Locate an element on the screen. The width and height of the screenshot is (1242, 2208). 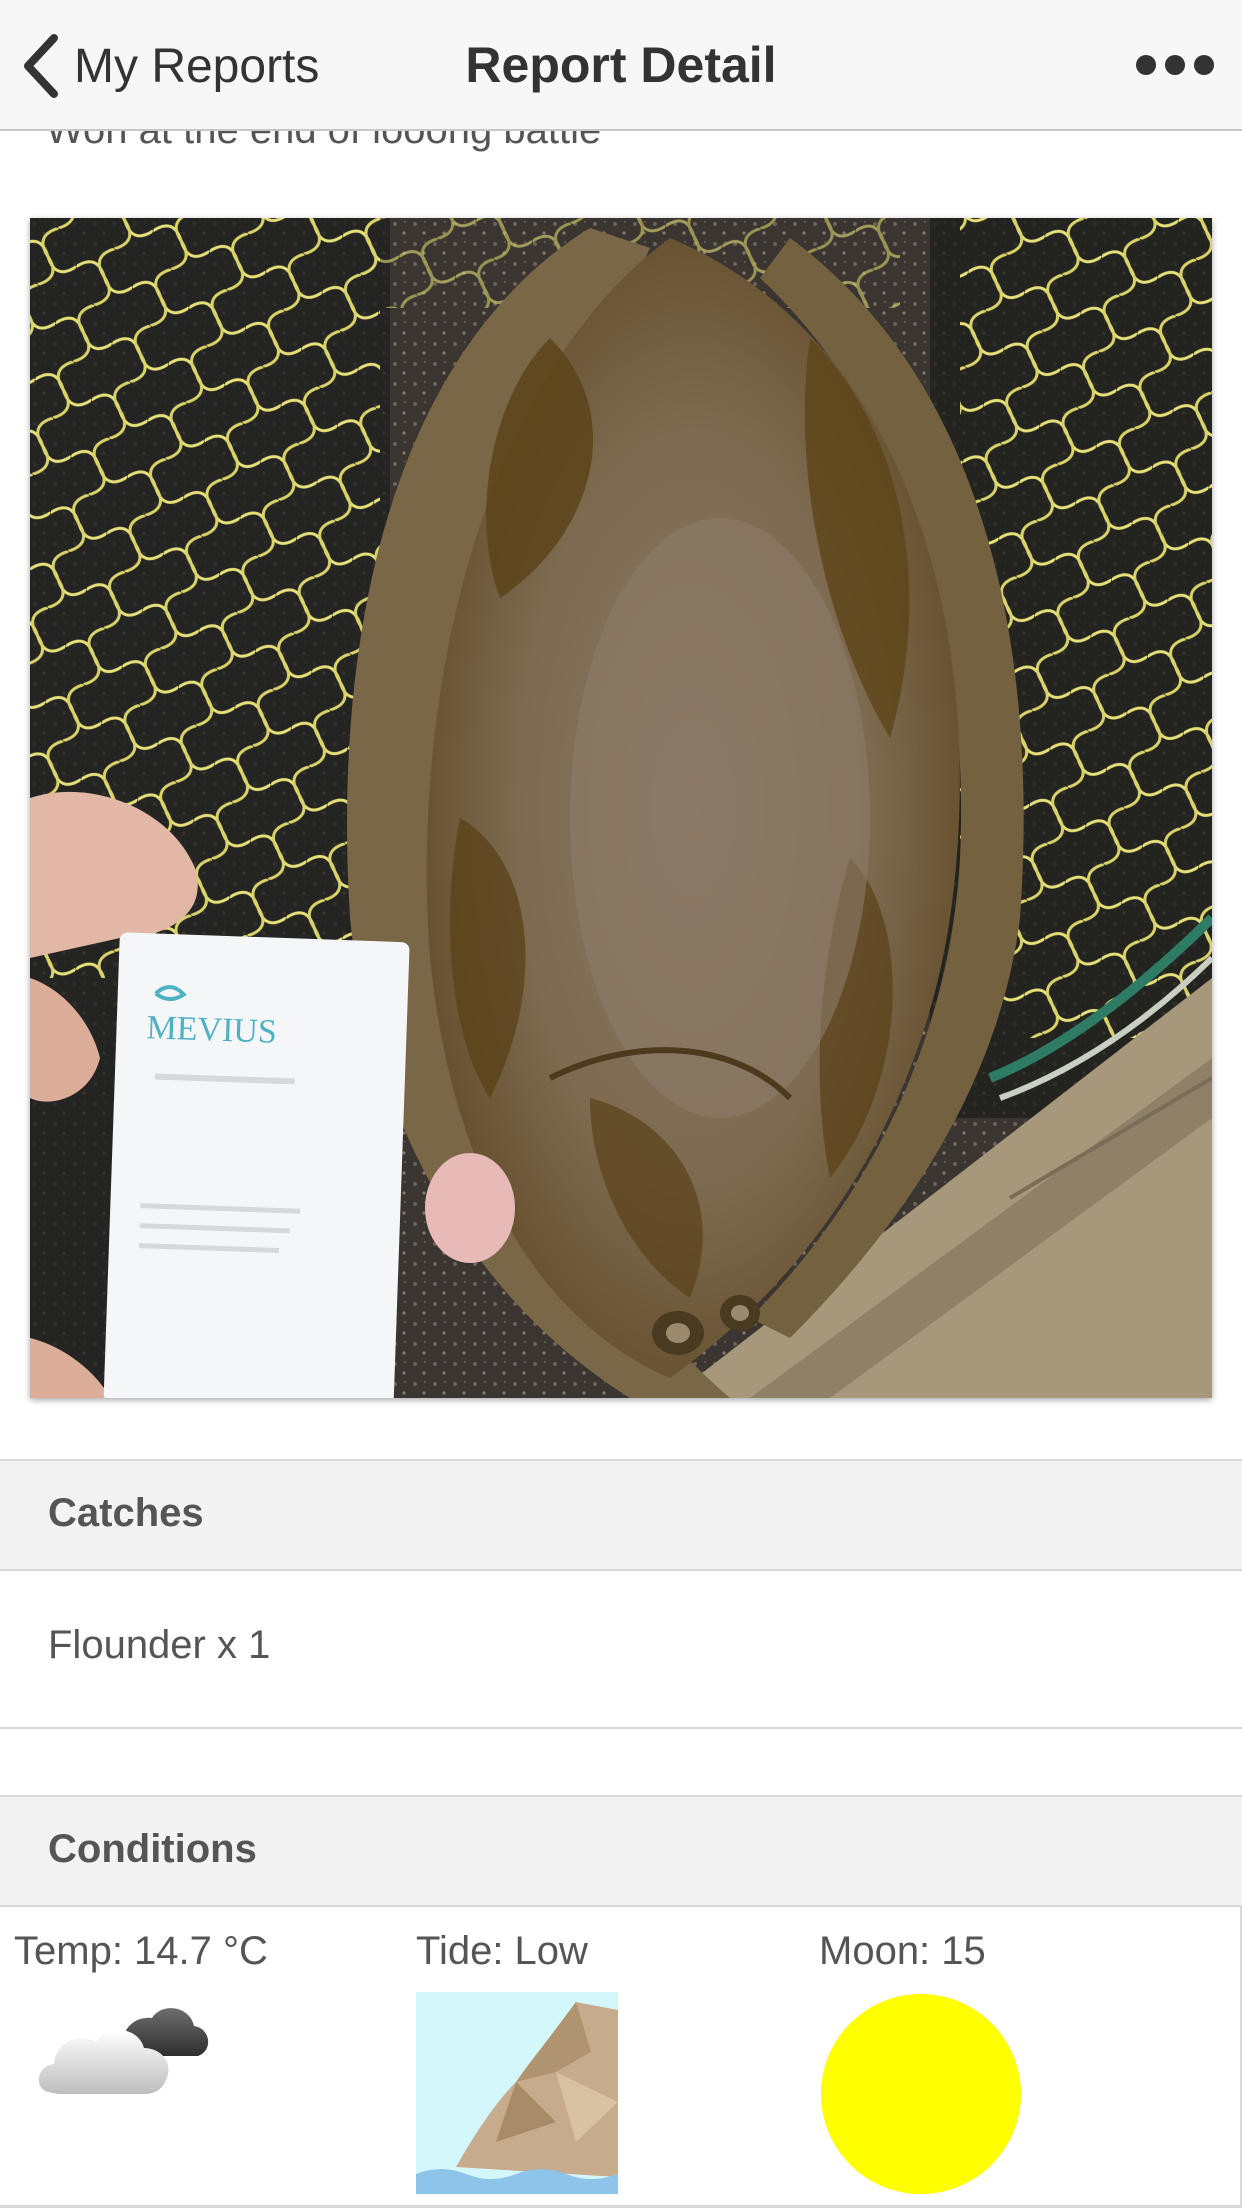
tide-condition: Tide: Low is located at coordinates (517, 2064).